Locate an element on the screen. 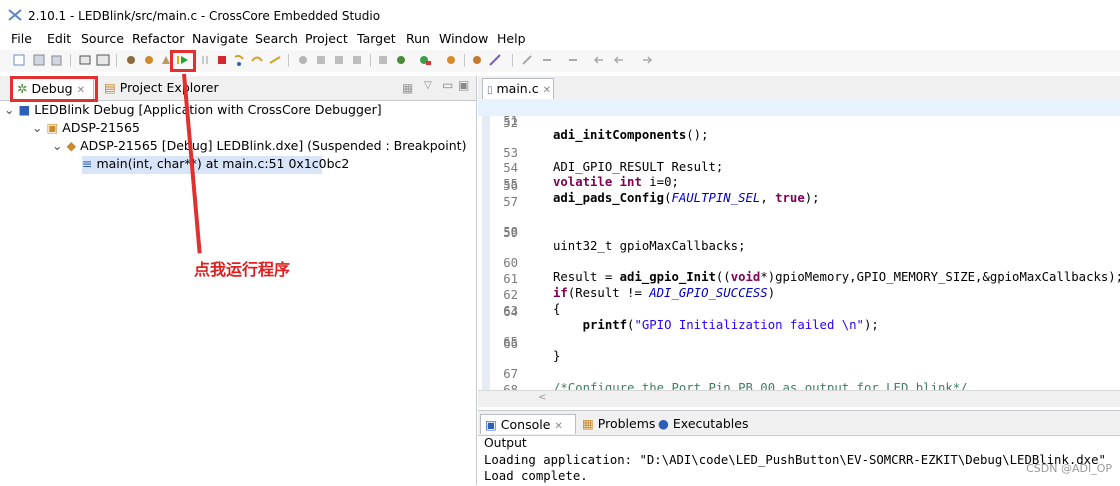  console-tab-row: ▣ Console ✕ ▦ Problems ● Executables is located at coordinates (799, 423).